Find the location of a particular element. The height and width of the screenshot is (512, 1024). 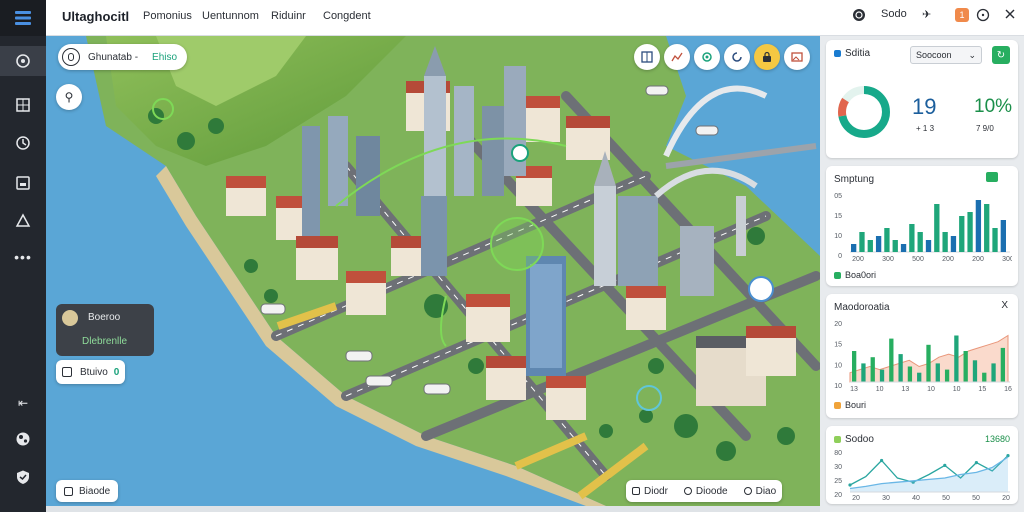

legend-chip: Biaode is located at coordinates (87, 491).